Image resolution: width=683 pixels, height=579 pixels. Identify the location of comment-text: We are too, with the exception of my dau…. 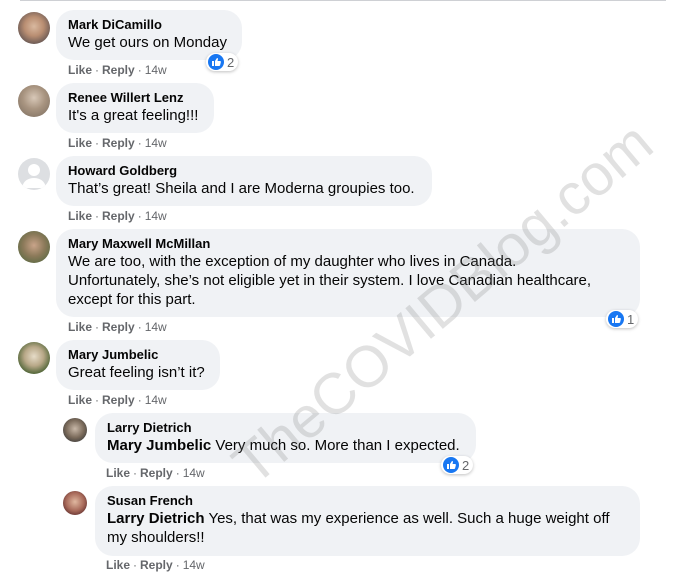
(330, 280).